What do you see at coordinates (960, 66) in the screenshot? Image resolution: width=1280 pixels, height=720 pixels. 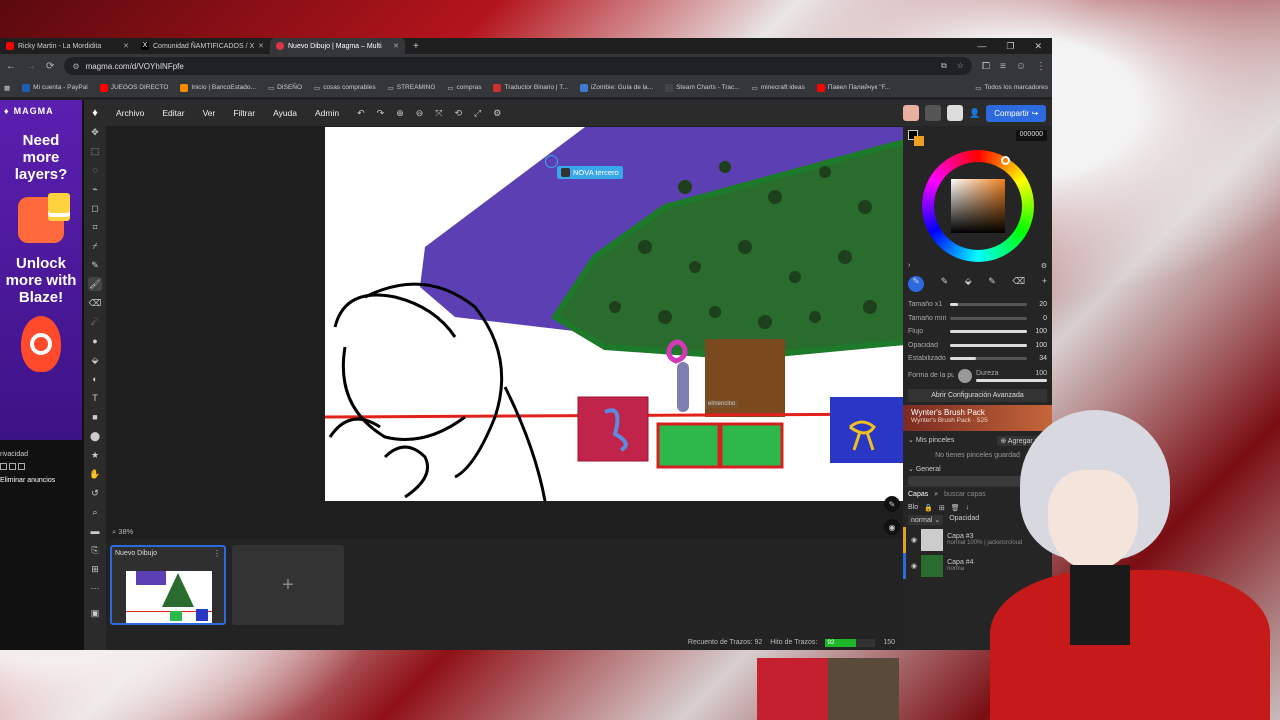 I see `star-icon: ☆` at bounding box center [960, 66].